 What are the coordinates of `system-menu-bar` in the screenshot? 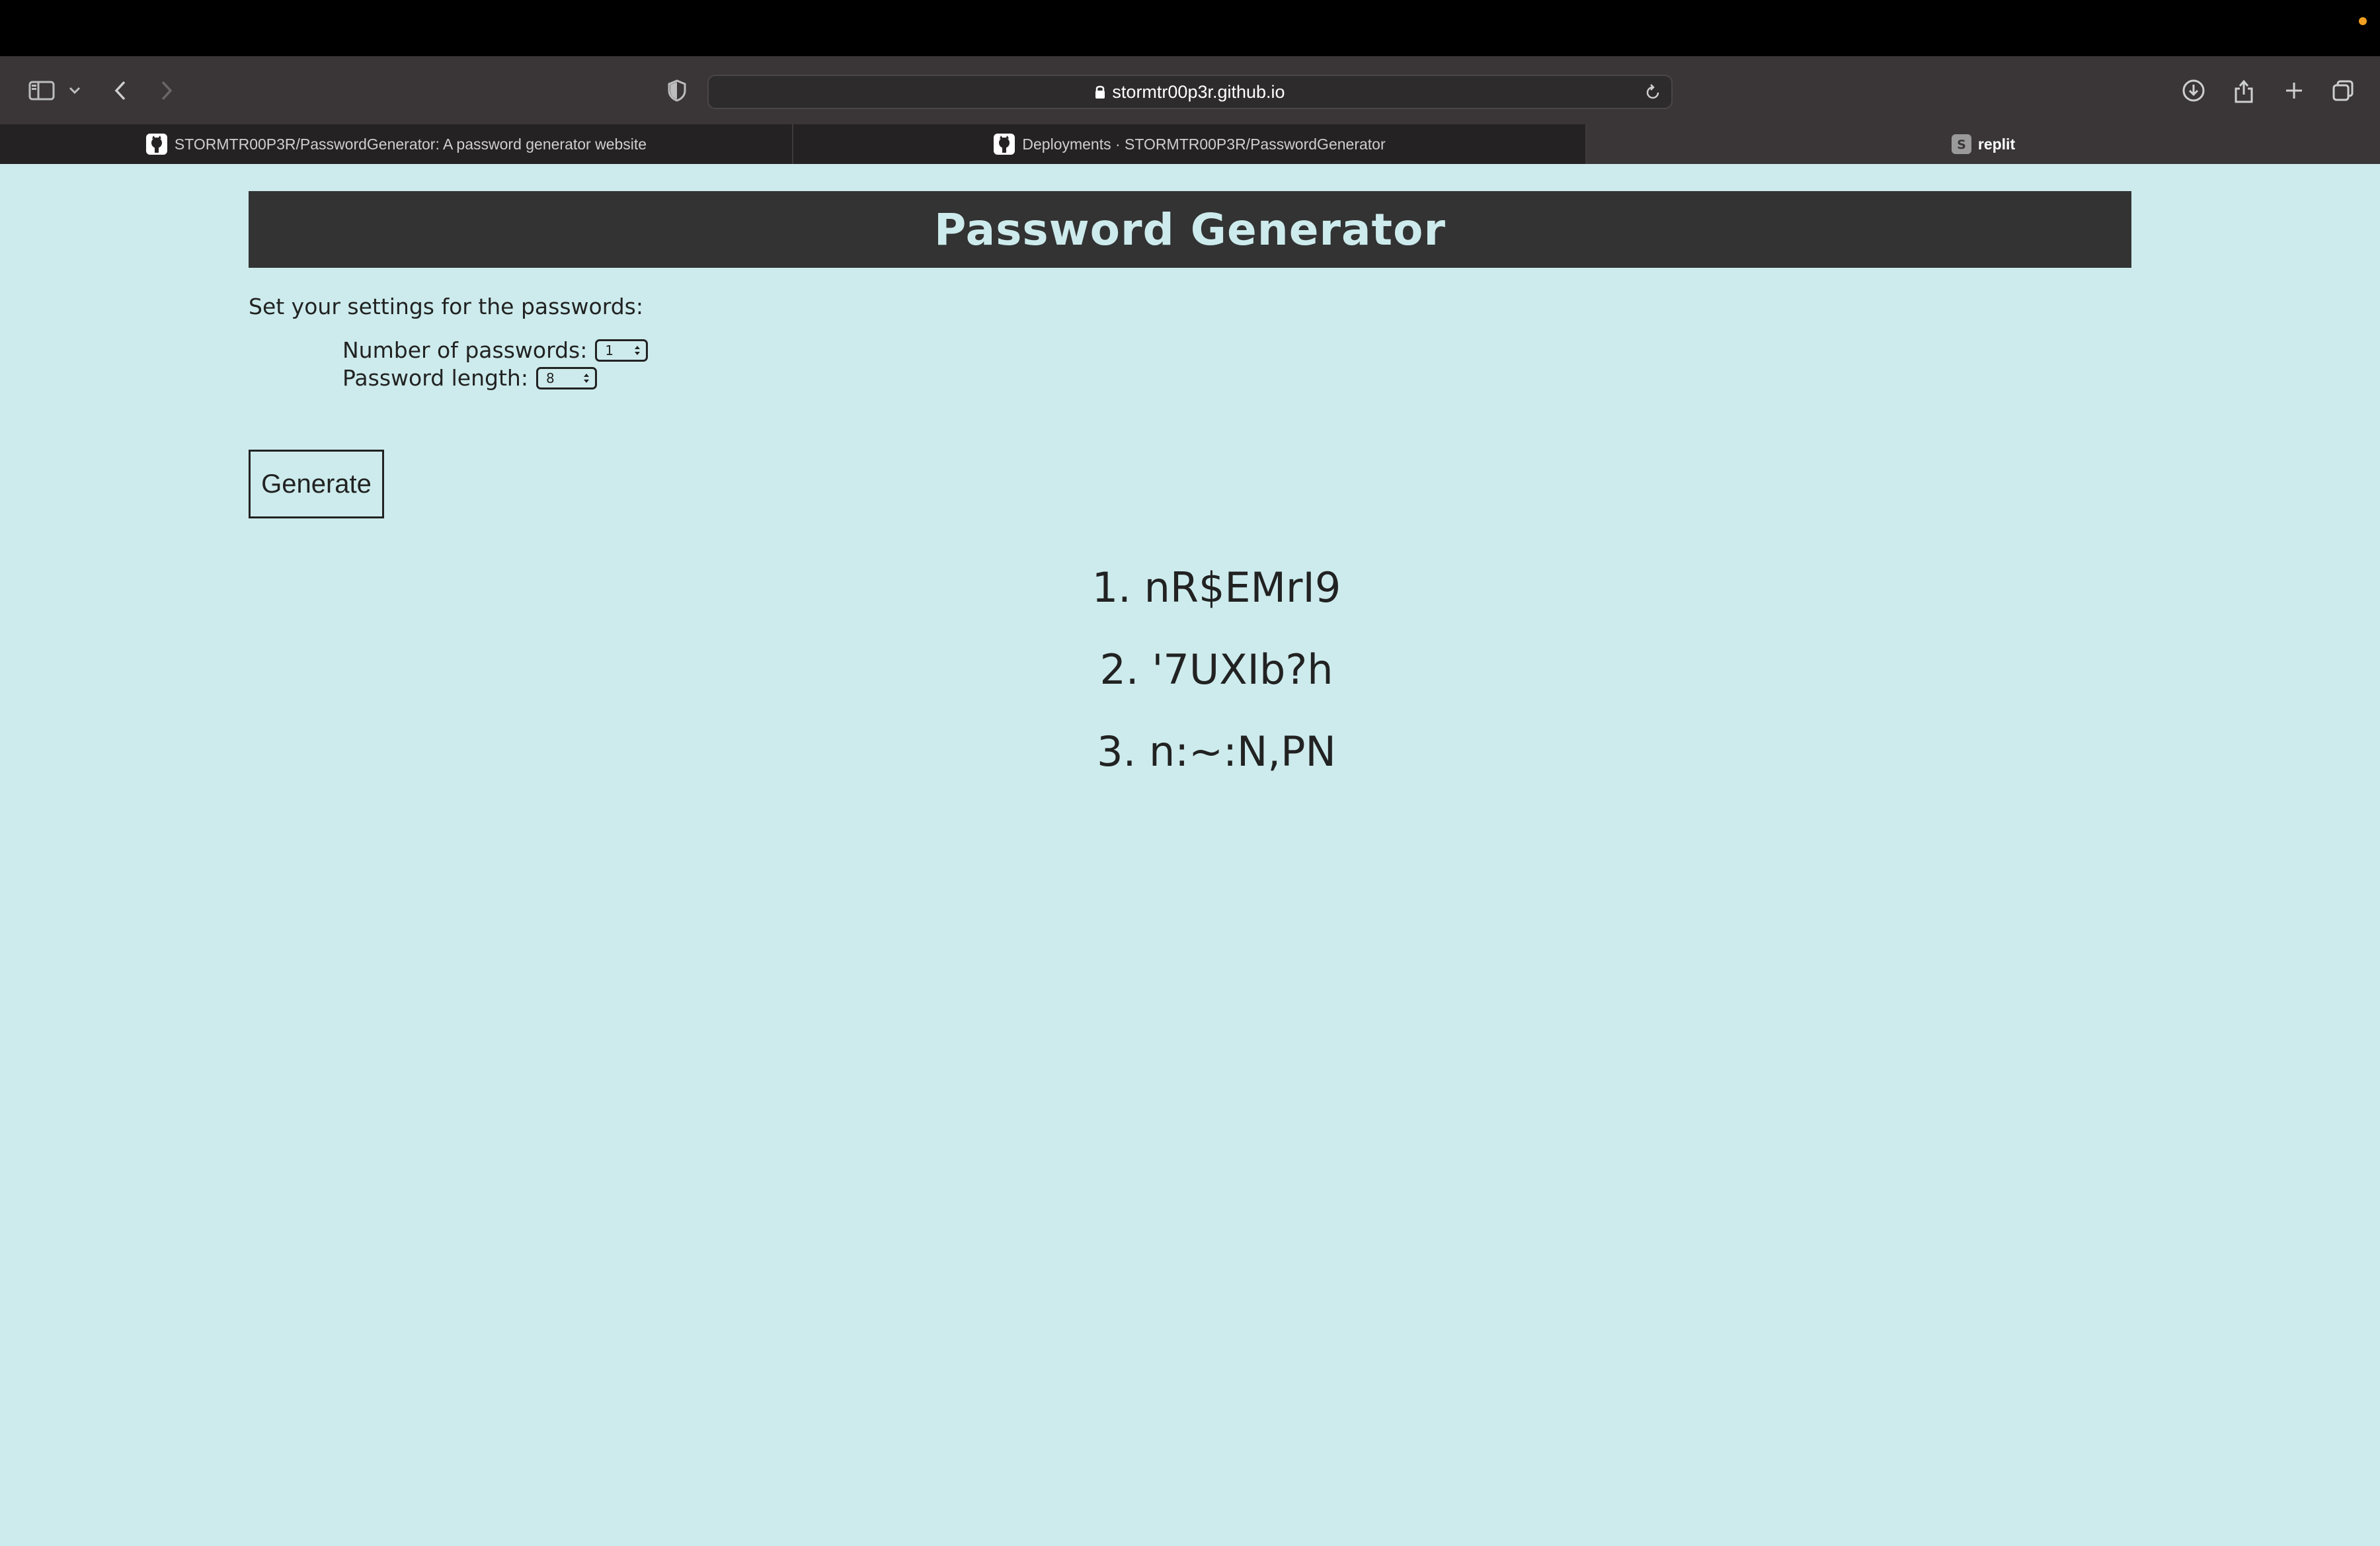 It's located at (1190, 28).